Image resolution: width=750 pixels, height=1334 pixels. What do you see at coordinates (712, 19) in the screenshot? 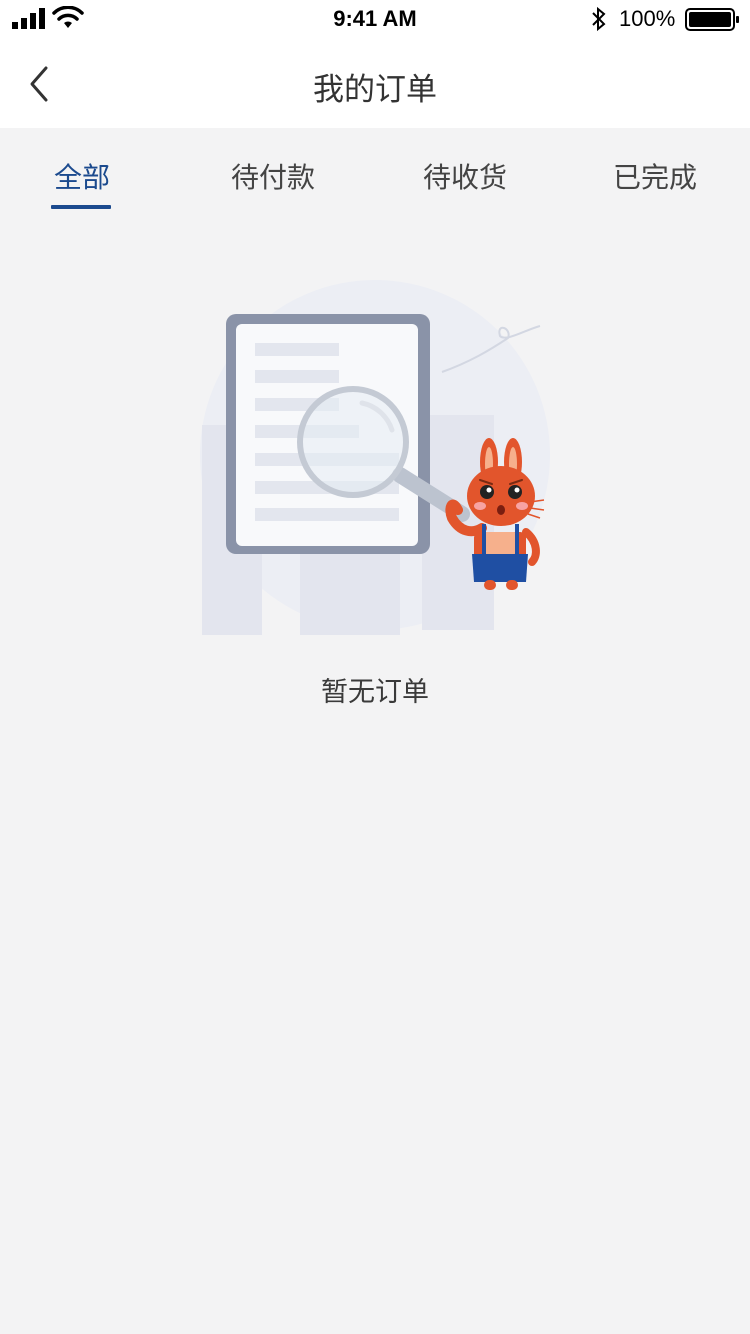
I see `battery-icon` at bounding box center [712, 19].